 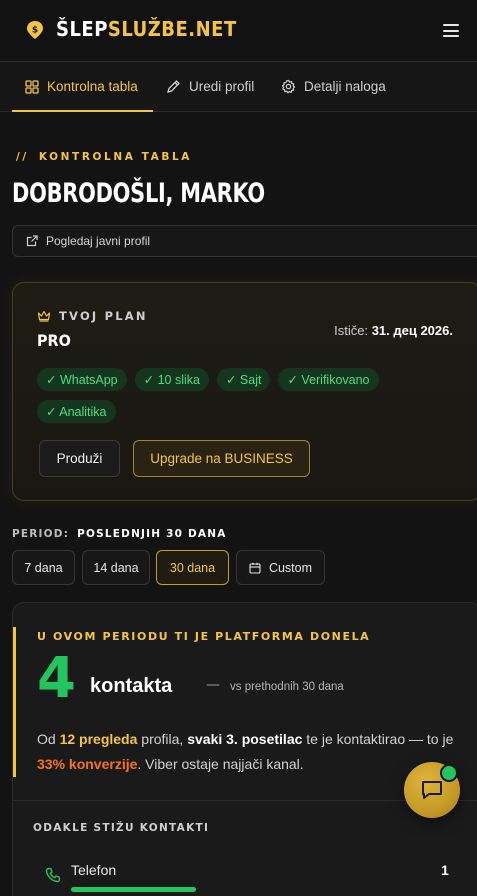 I want to click on tab-edit-profile: Uredi profil, so click(x=210, y=86).